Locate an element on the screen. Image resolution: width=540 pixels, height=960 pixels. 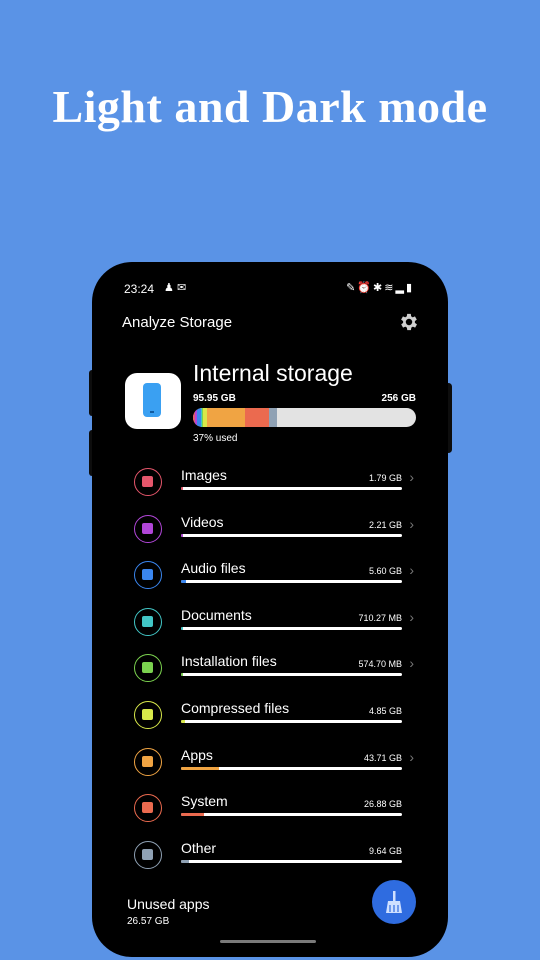
page-title: Analyze Storage is located at coordinates (177, 322).